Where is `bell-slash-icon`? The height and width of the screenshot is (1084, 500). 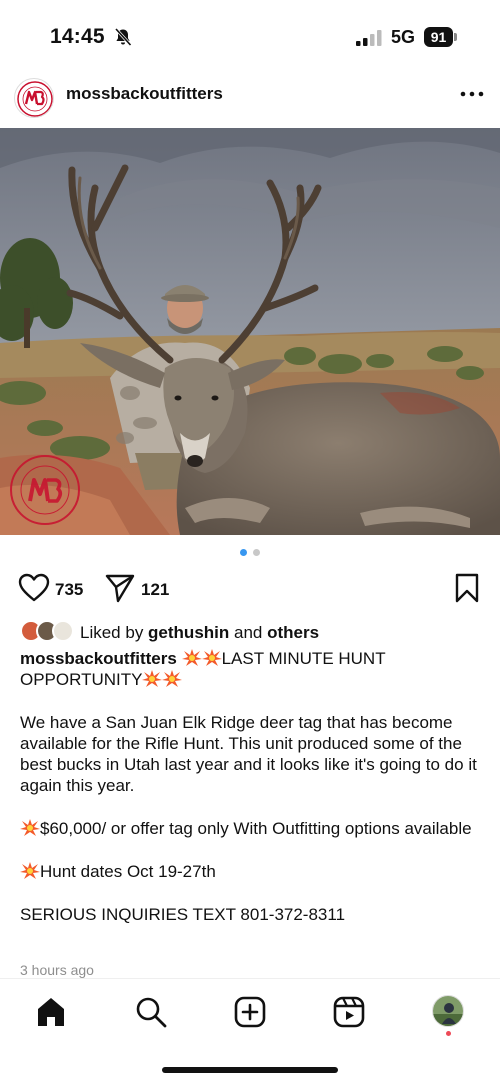 bell-slash-icon is located at coordinates (123, 37).